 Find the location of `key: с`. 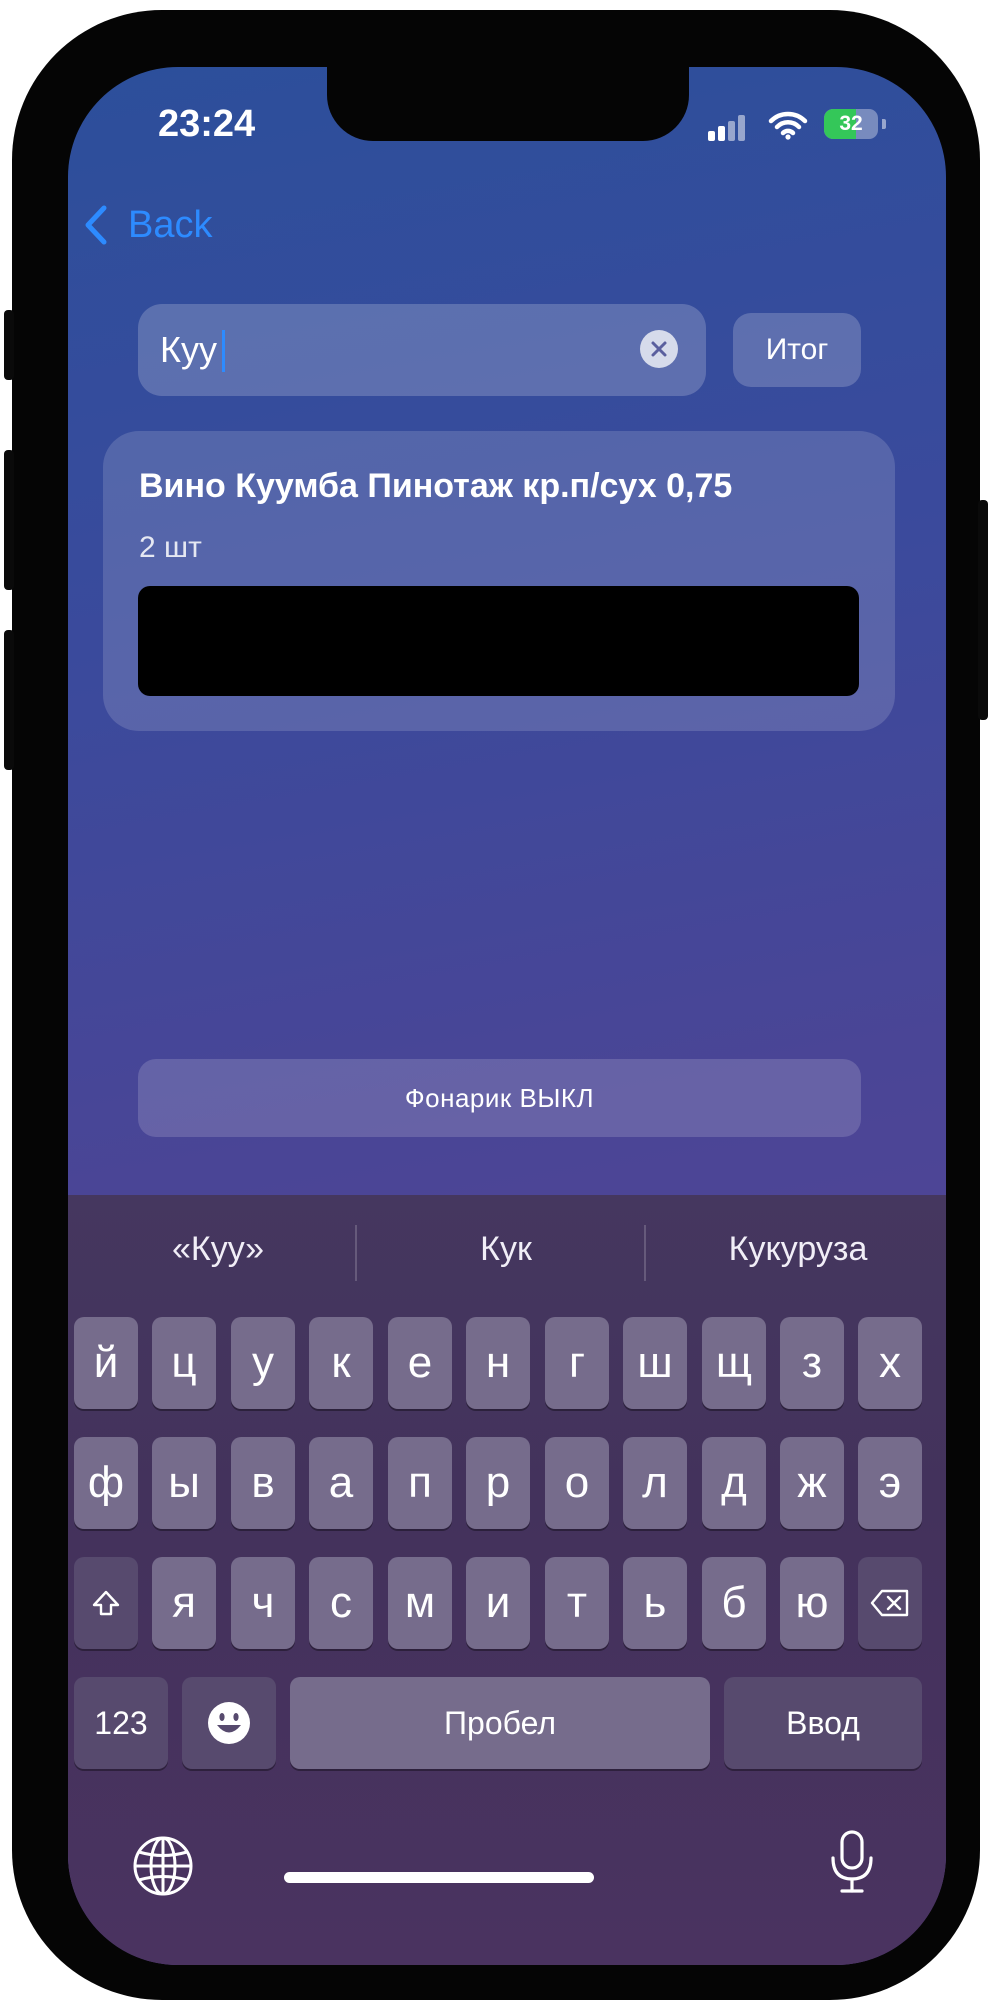

key: с is located at coordinates (341, 1603).